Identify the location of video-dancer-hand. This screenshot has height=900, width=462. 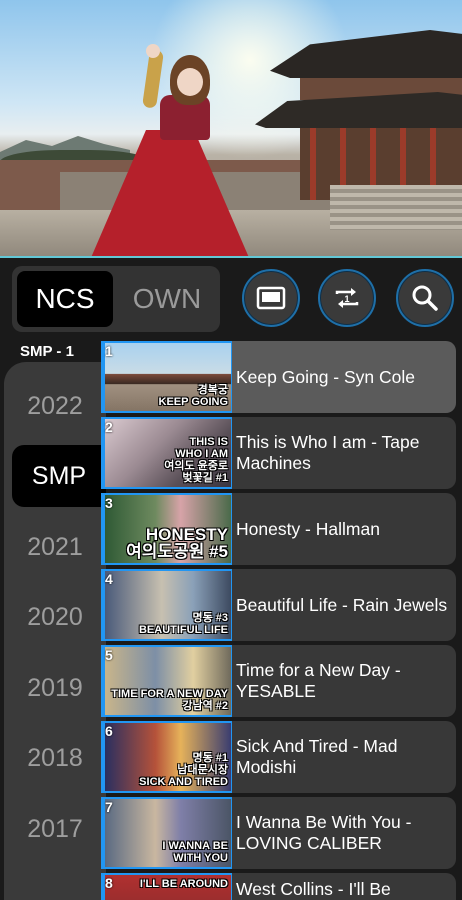
(153, 51).